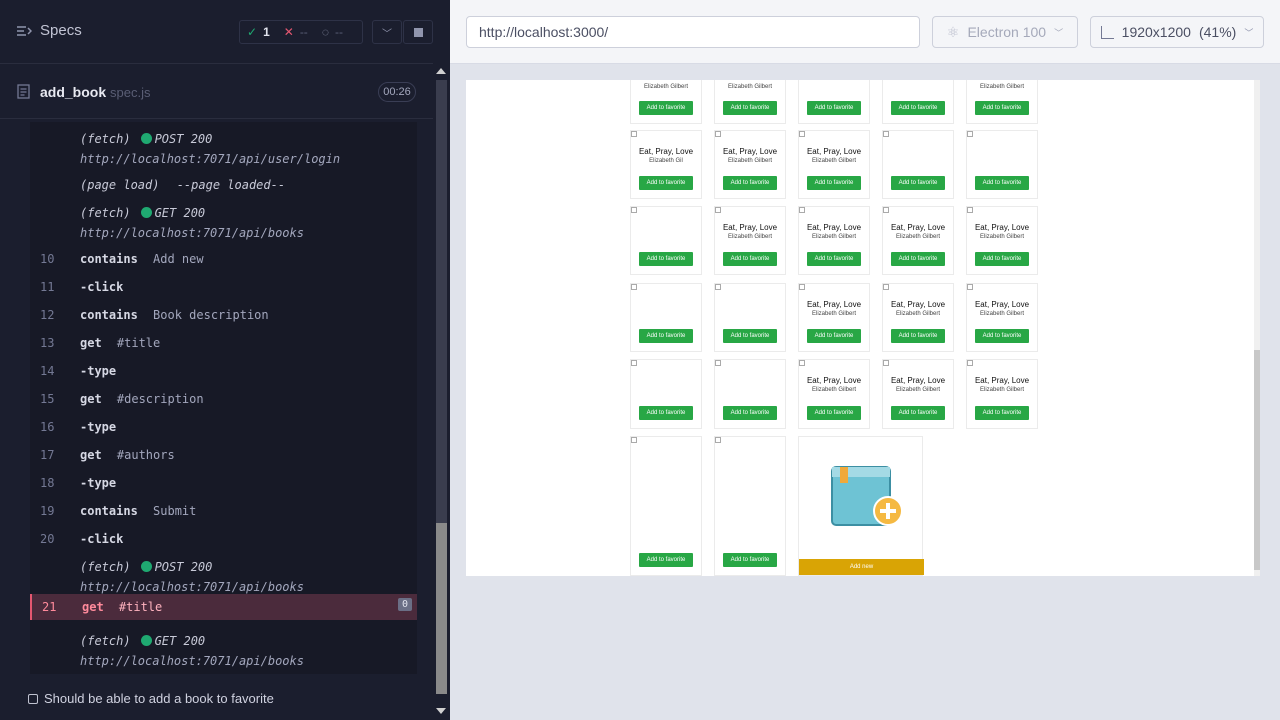 The width and height of the screenshot is (1280, 720). Describe the element at coordinates (861, 506) in the screenshot. I see `add-new-card: Add new` at that location.